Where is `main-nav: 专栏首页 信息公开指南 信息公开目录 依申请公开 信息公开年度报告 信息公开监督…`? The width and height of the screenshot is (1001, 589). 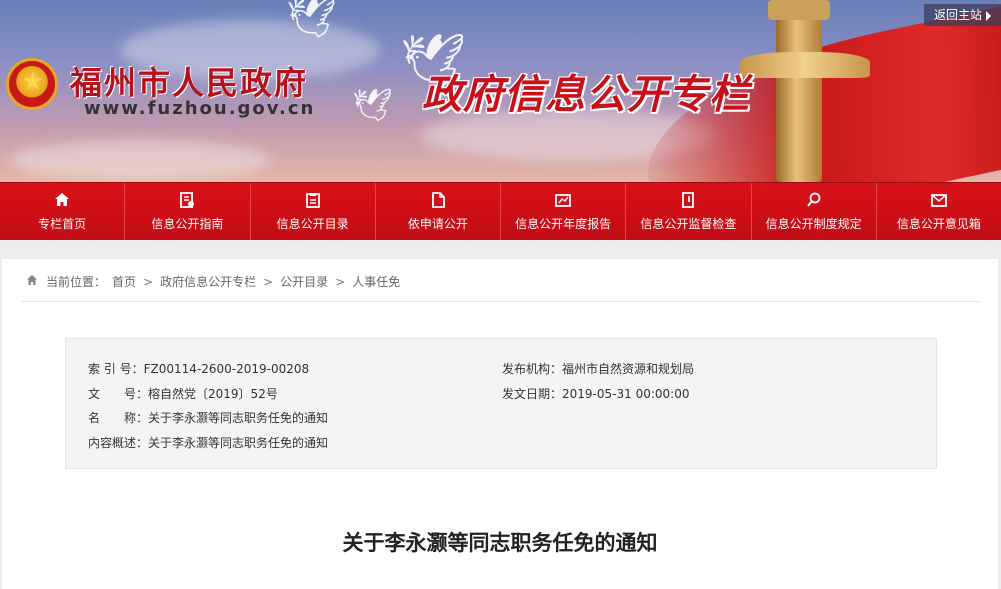
main-nav: 专栏首页 信息公开指南 信息公开目录 依申请公开 信息公开年度报告 信息公开监督… is located at coordinates (500, 211).